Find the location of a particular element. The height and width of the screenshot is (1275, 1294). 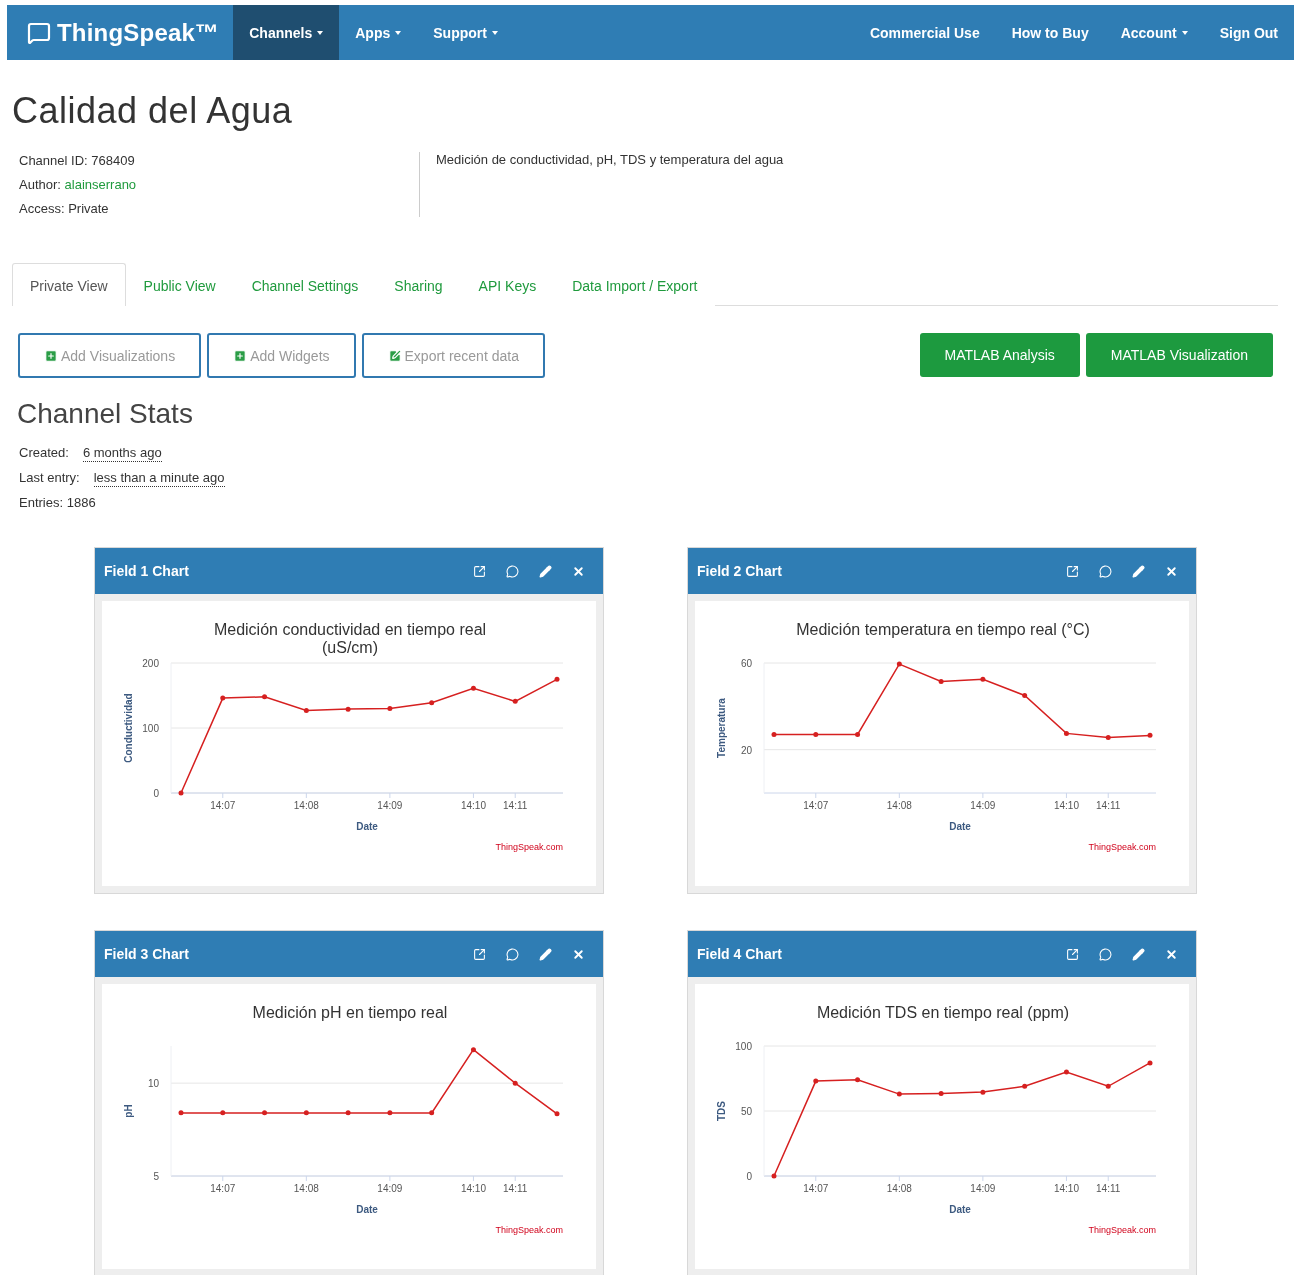

chart-title: Medición pH en tiempo real is located at coordinates (350, 1012).